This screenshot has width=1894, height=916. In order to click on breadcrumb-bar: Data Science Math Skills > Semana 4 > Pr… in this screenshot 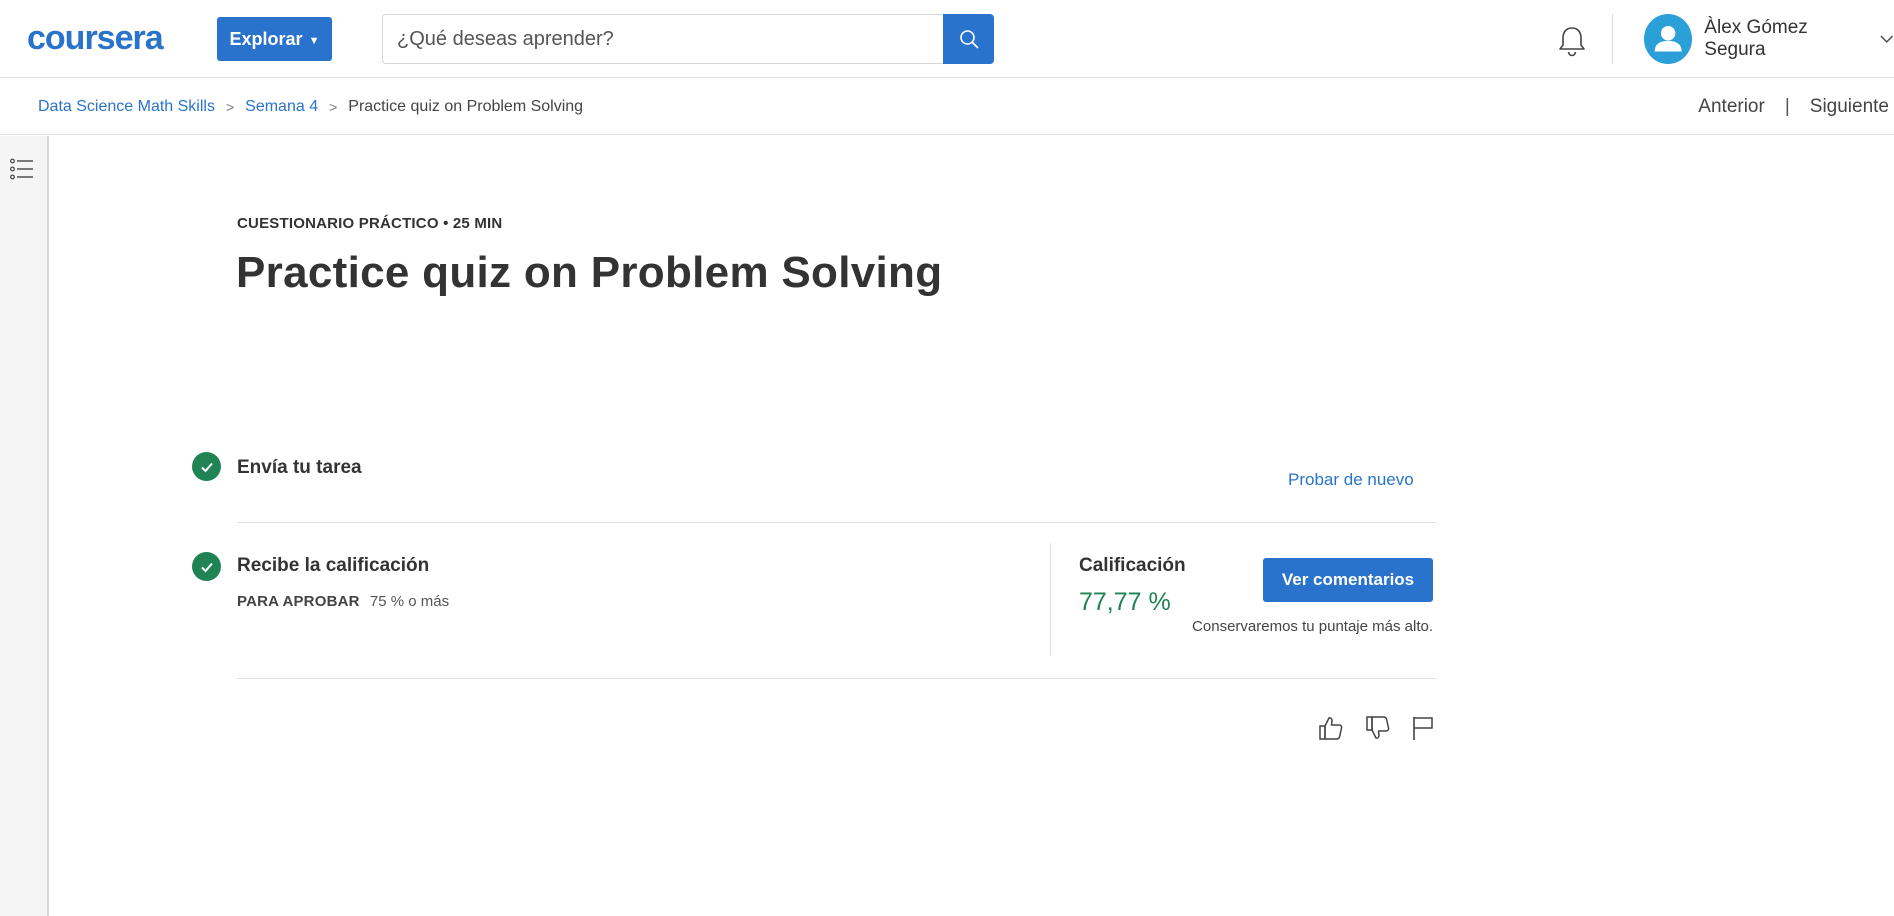, I will do `click(947, 107)`.